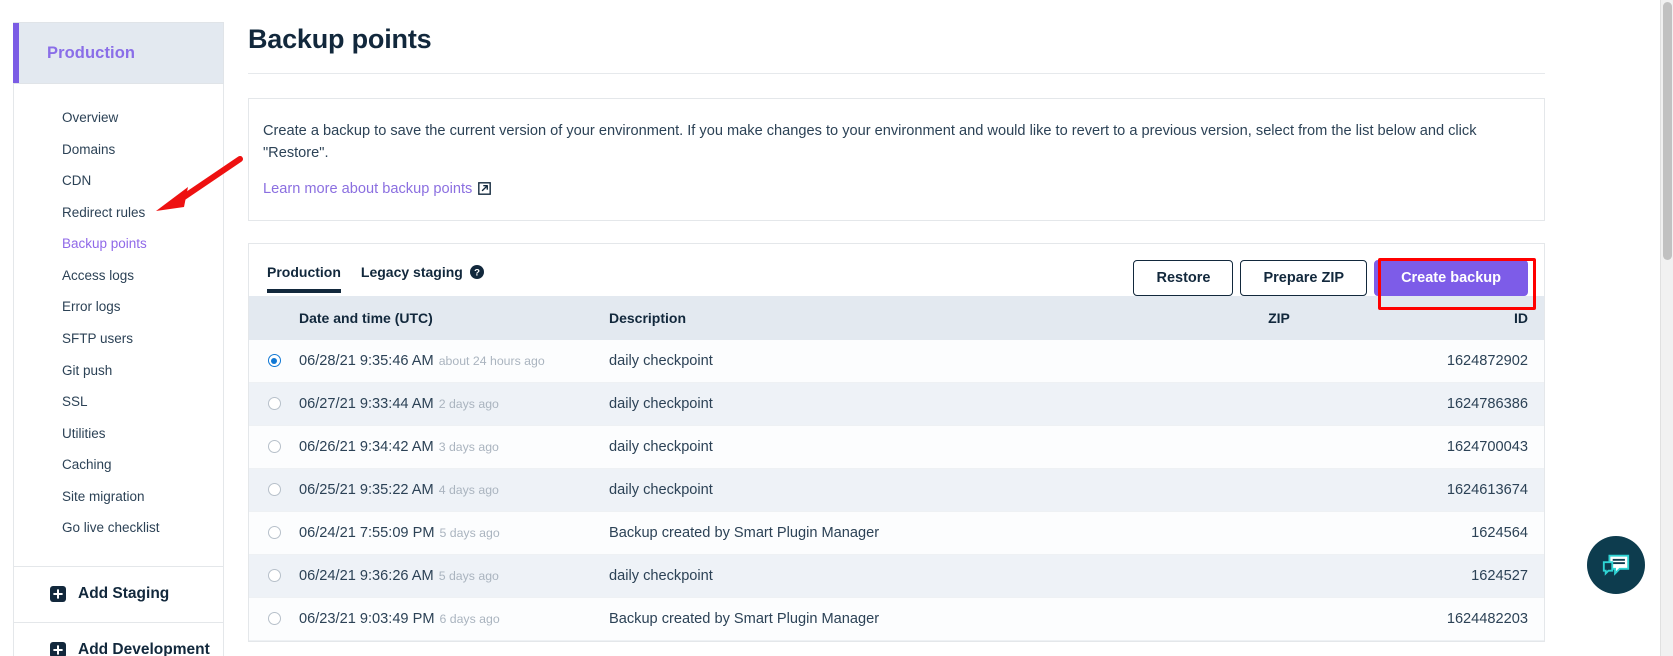  What do you see at coordinates (118, 307) in the screenshot?
I see `sidebar-item-error-logs: Error logs` at bounding box center [118, 307].